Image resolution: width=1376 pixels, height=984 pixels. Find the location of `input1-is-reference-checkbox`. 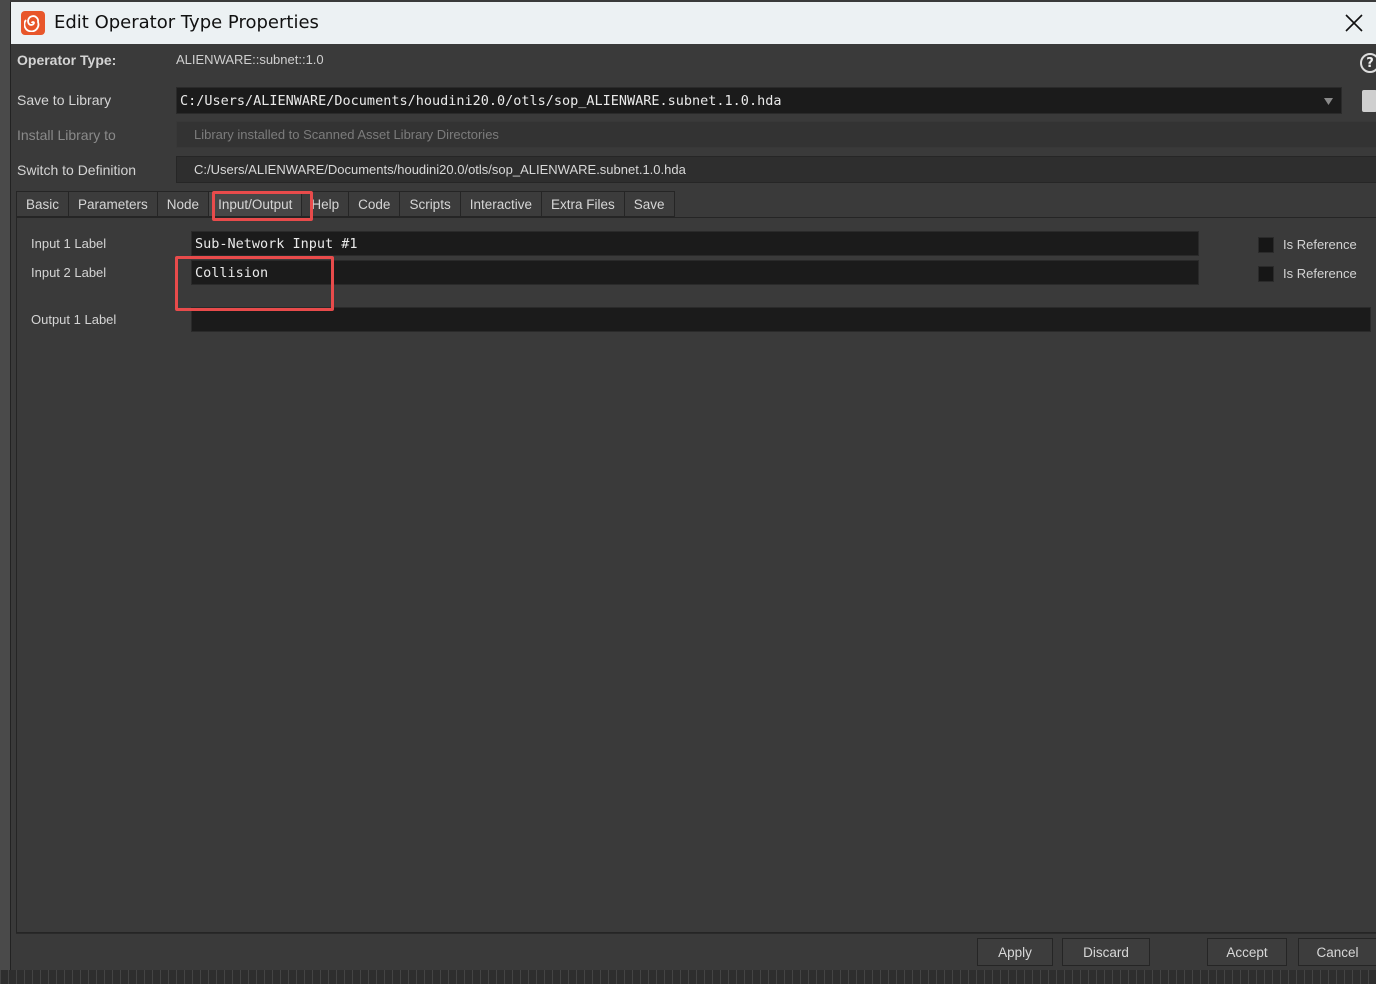

input1-is-reference-checkbox is located at coordinates (1266, 245).